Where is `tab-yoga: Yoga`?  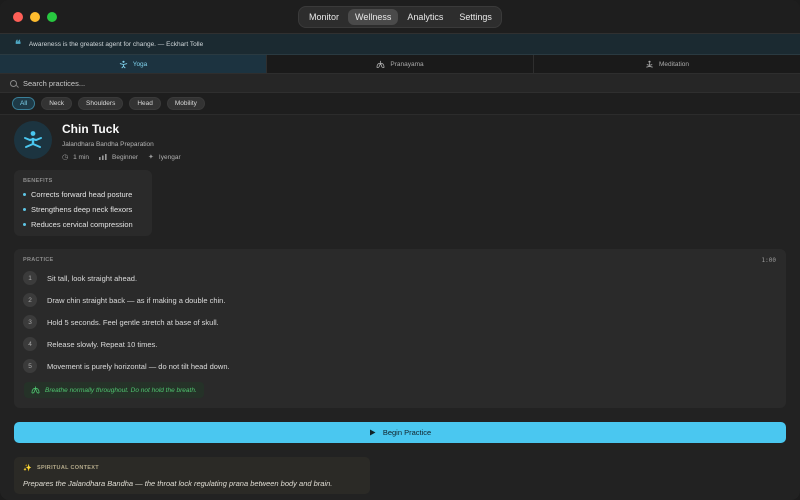
tab-yoga: Yoga is located at coordinates (133, 64).